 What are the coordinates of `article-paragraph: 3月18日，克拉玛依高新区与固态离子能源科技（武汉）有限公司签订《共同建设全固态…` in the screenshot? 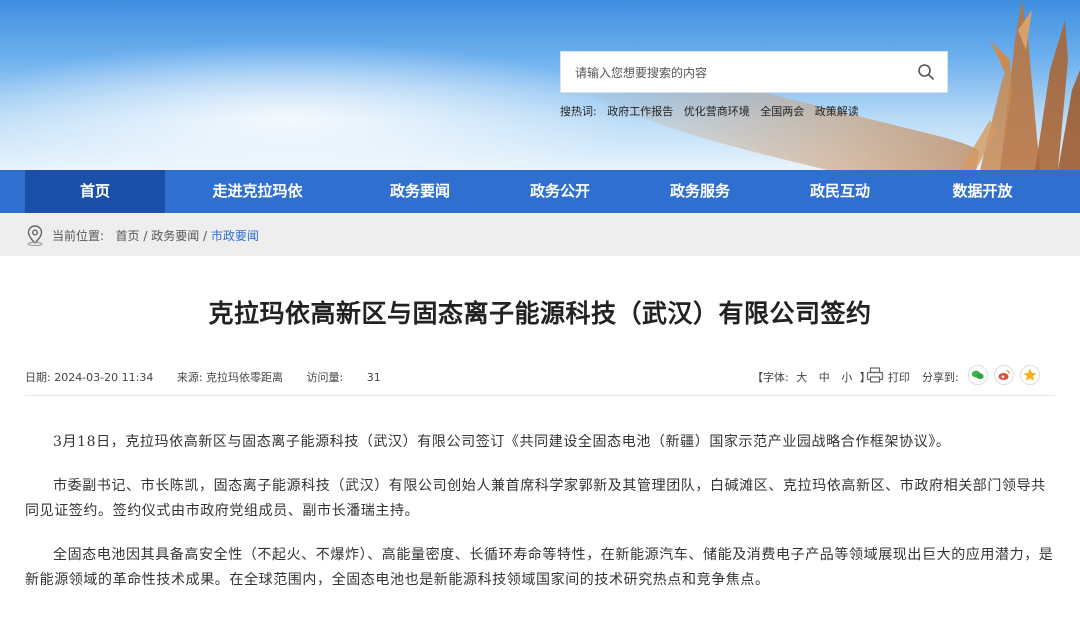 It's located at (502, 442).